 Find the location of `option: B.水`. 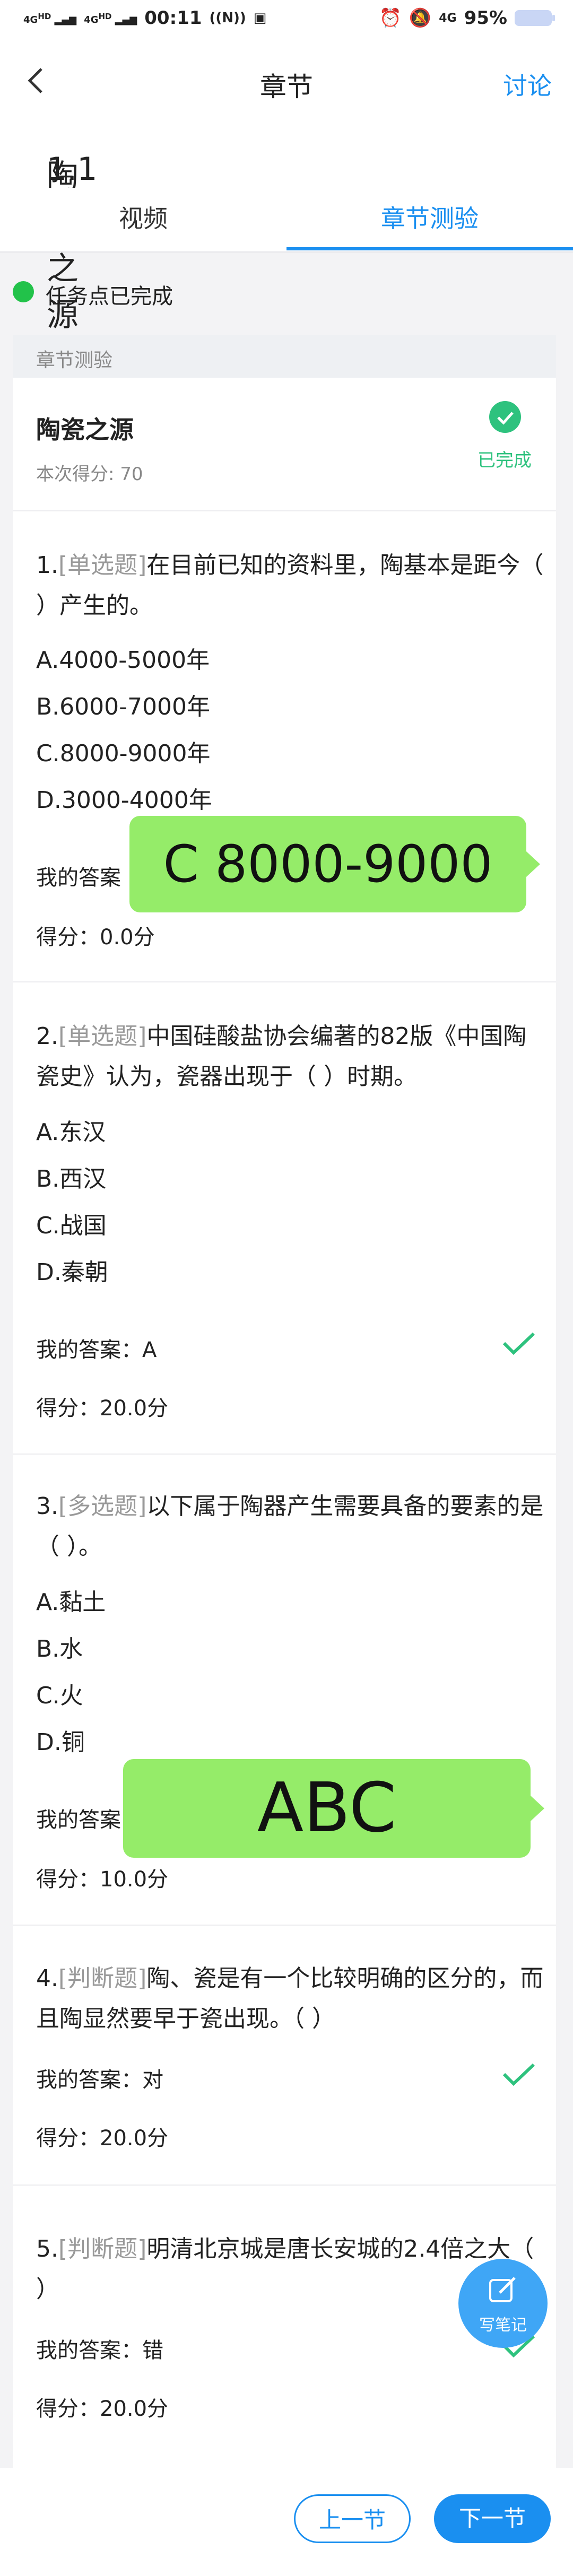

option: B.水 is located at coordinates (59, 1649).